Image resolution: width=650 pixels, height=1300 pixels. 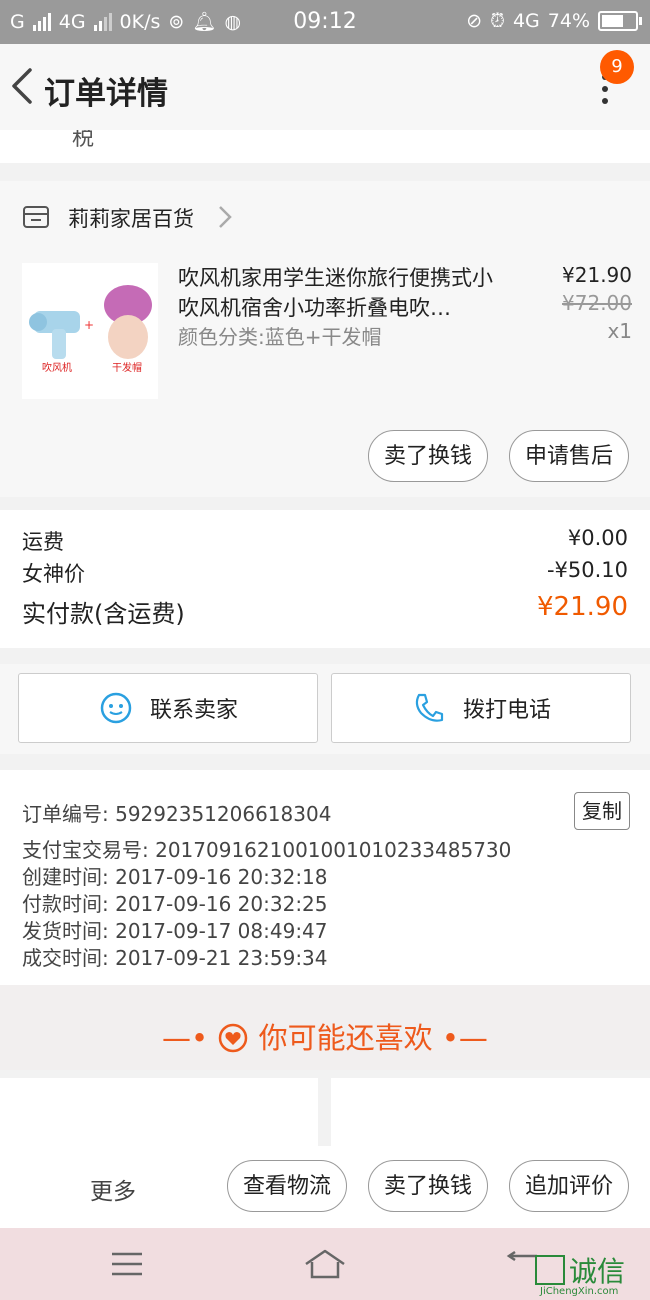 What do you see at coordinates (53, 574) in the screenshot?
I see `discount-label: 女神价` at bounding box center [53, 574].